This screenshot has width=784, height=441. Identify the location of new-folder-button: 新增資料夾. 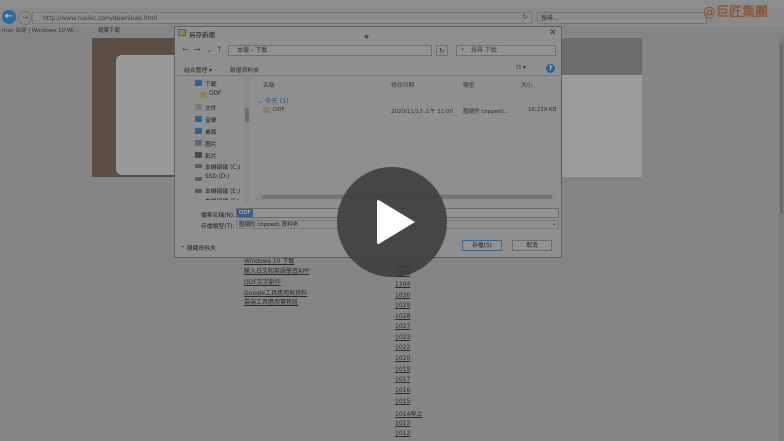
(244, 69).